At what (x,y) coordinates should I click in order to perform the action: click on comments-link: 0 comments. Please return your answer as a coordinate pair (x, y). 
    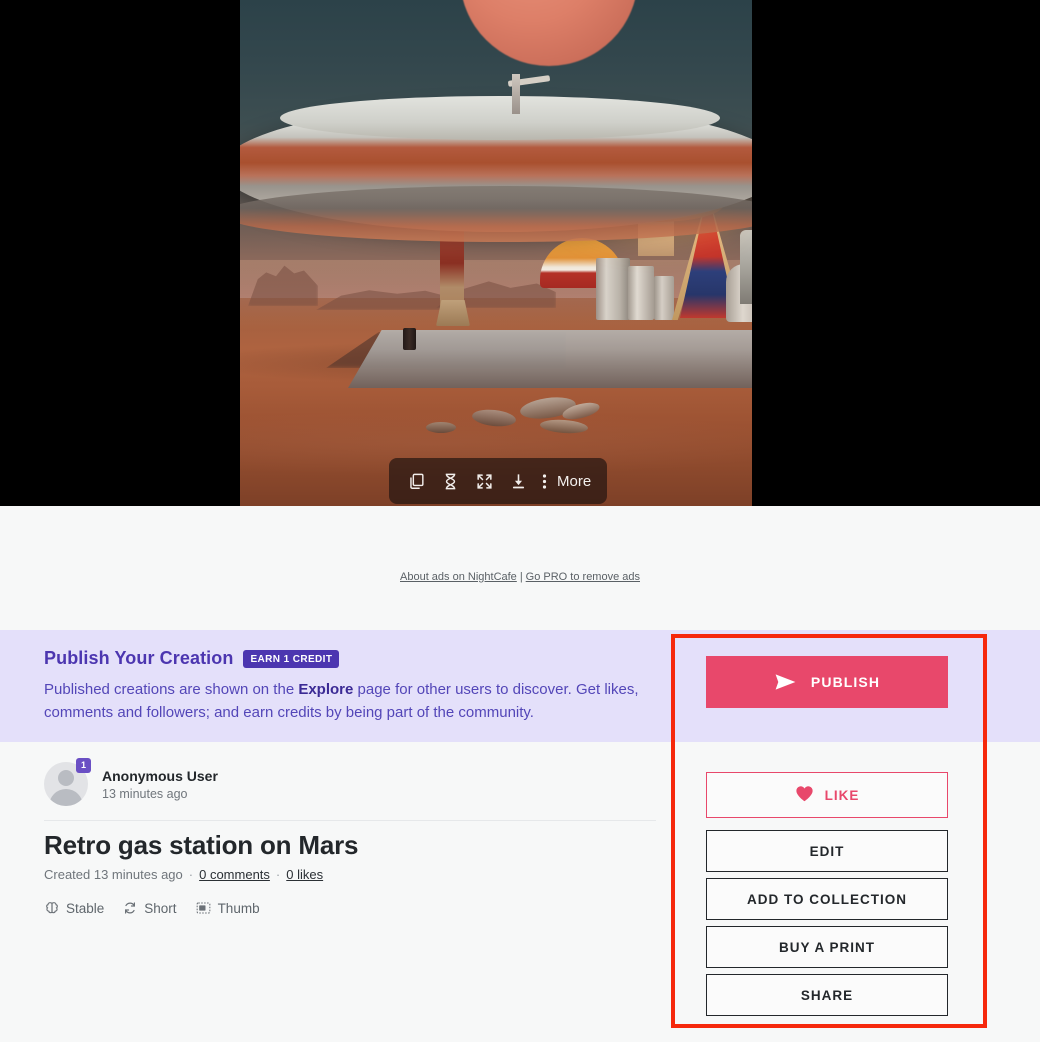
    Looking at the image, I should click on (234, 874).